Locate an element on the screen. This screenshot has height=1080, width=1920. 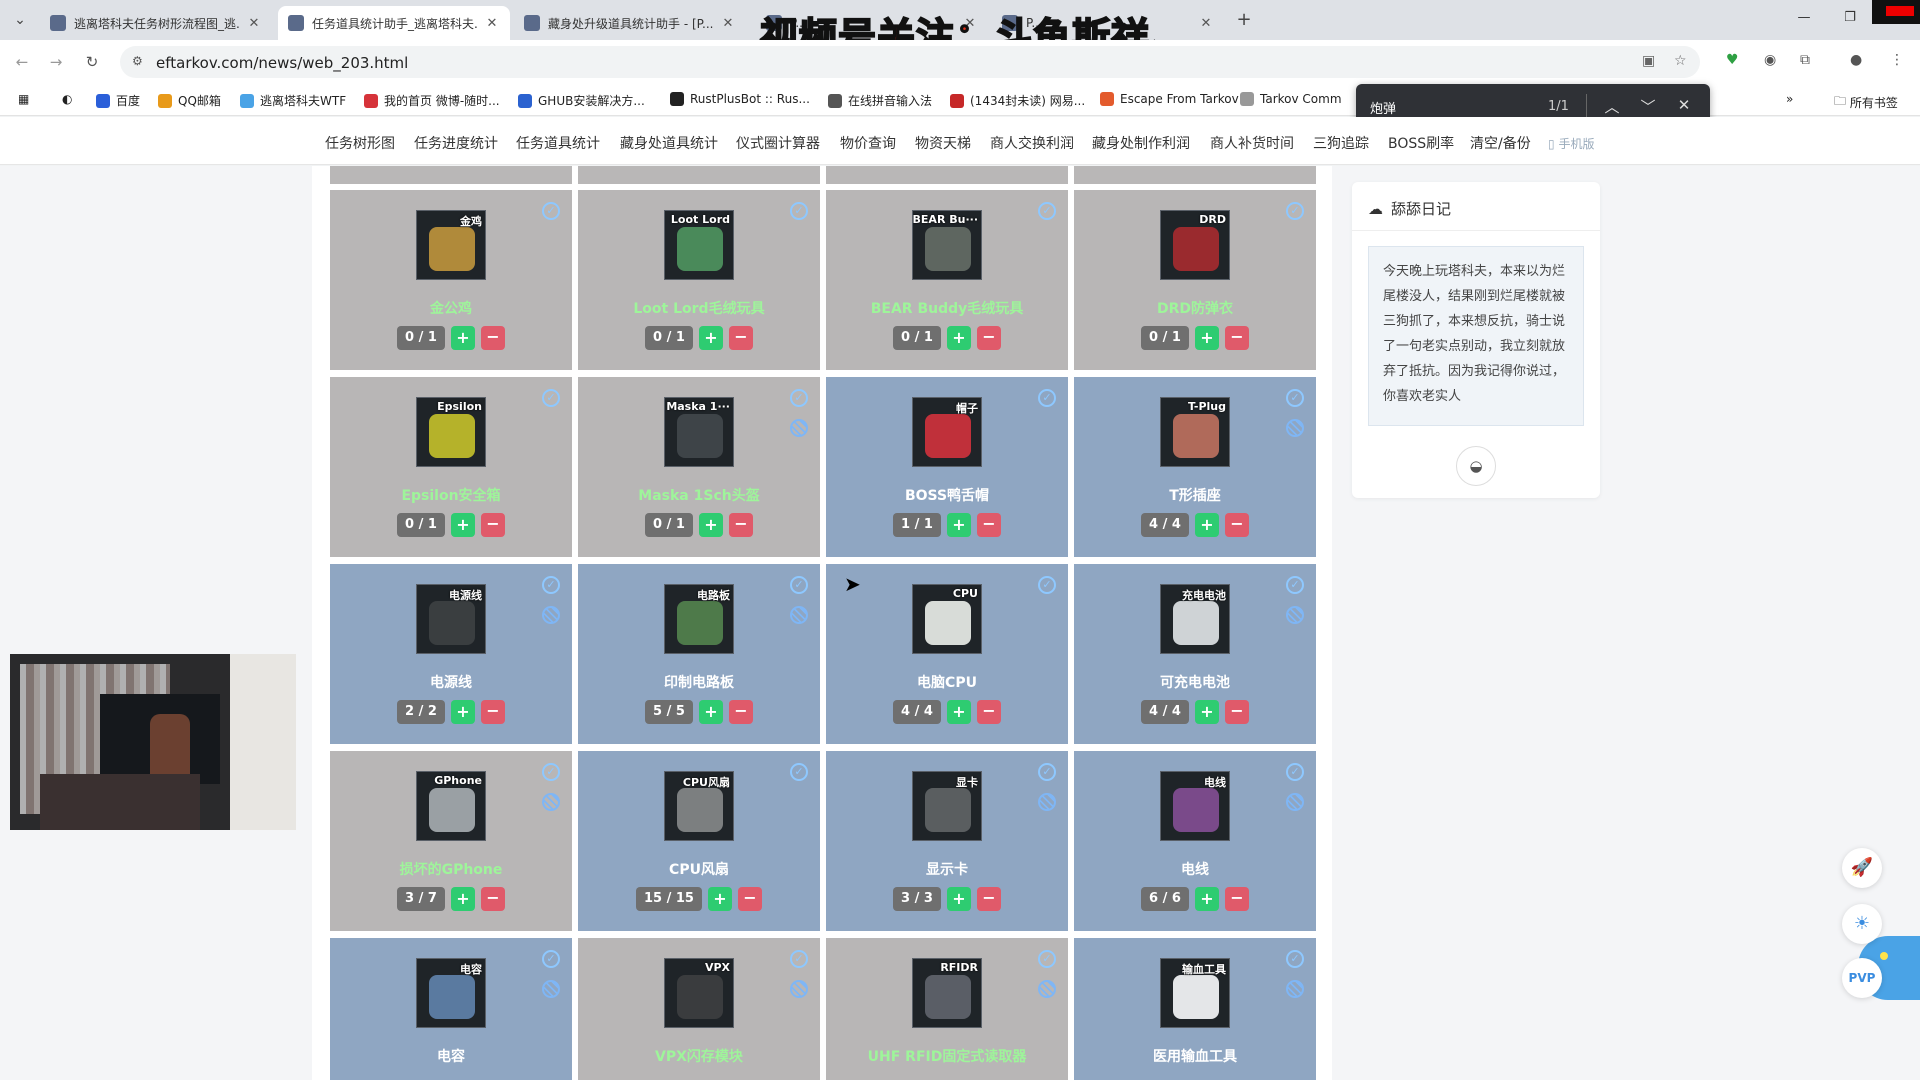
bookmark-item: 逃离塔科夫WTF is located at coordinates (293, 100).